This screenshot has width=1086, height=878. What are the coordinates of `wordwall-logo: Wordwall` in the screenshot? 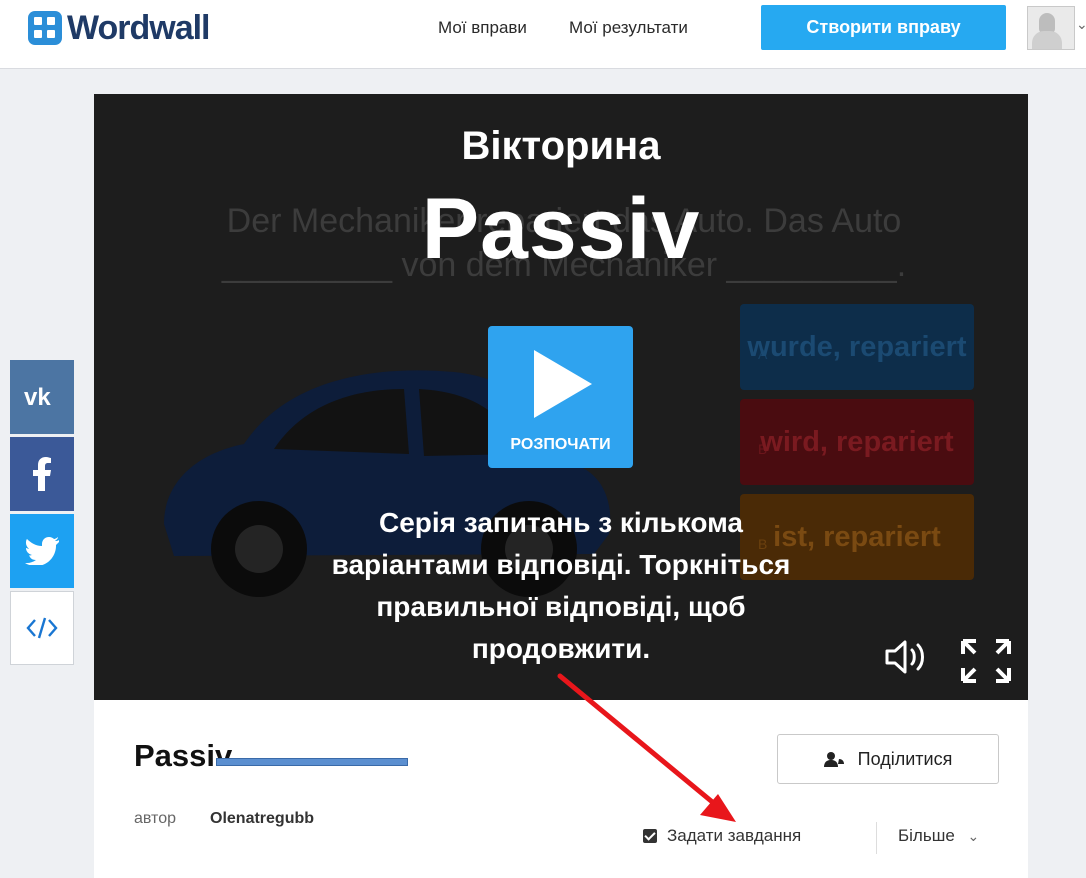 It's located at (119, 27).